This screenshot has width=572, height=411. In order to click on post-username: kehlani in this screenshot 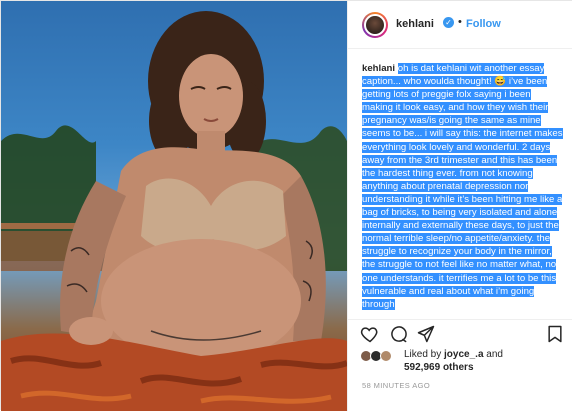, I will do `click(415, 24)`.